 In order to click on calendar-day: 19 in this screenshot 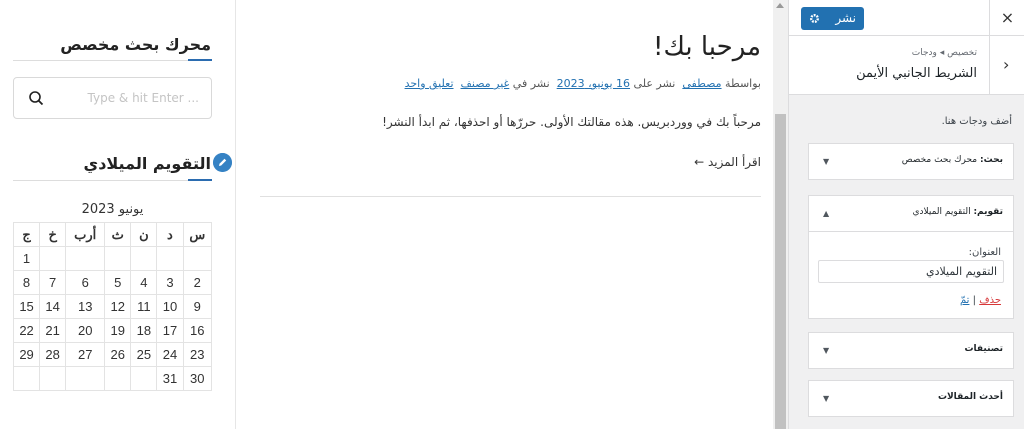, I will do `click(118, 330)`.